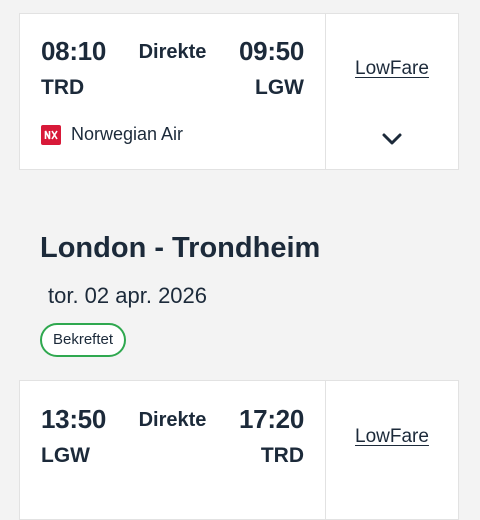  I want to click on outbound-fare-link: LowFare, so click(392, 69).